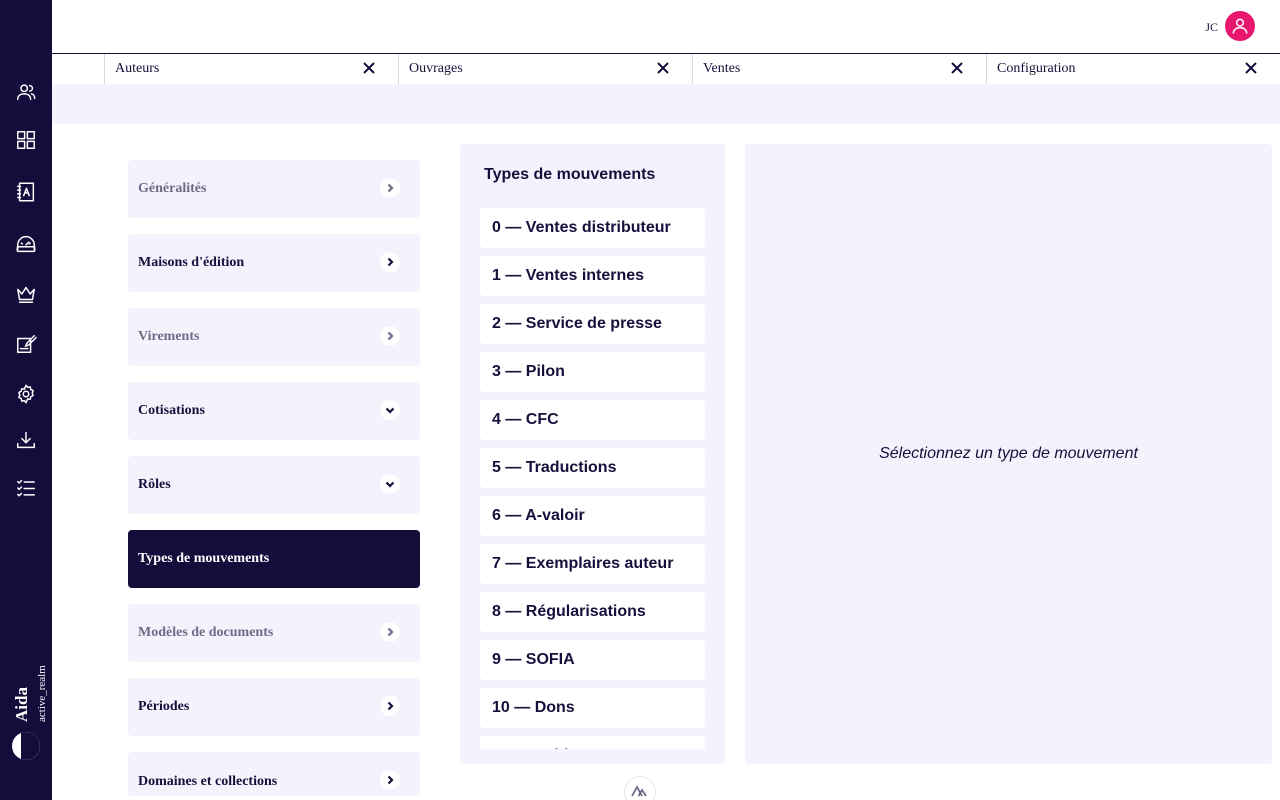 The width and height of the screenshot is (1280, 800). I want to click on menu-item-modeles-documents: Modèles de documents, so click(274, 633).